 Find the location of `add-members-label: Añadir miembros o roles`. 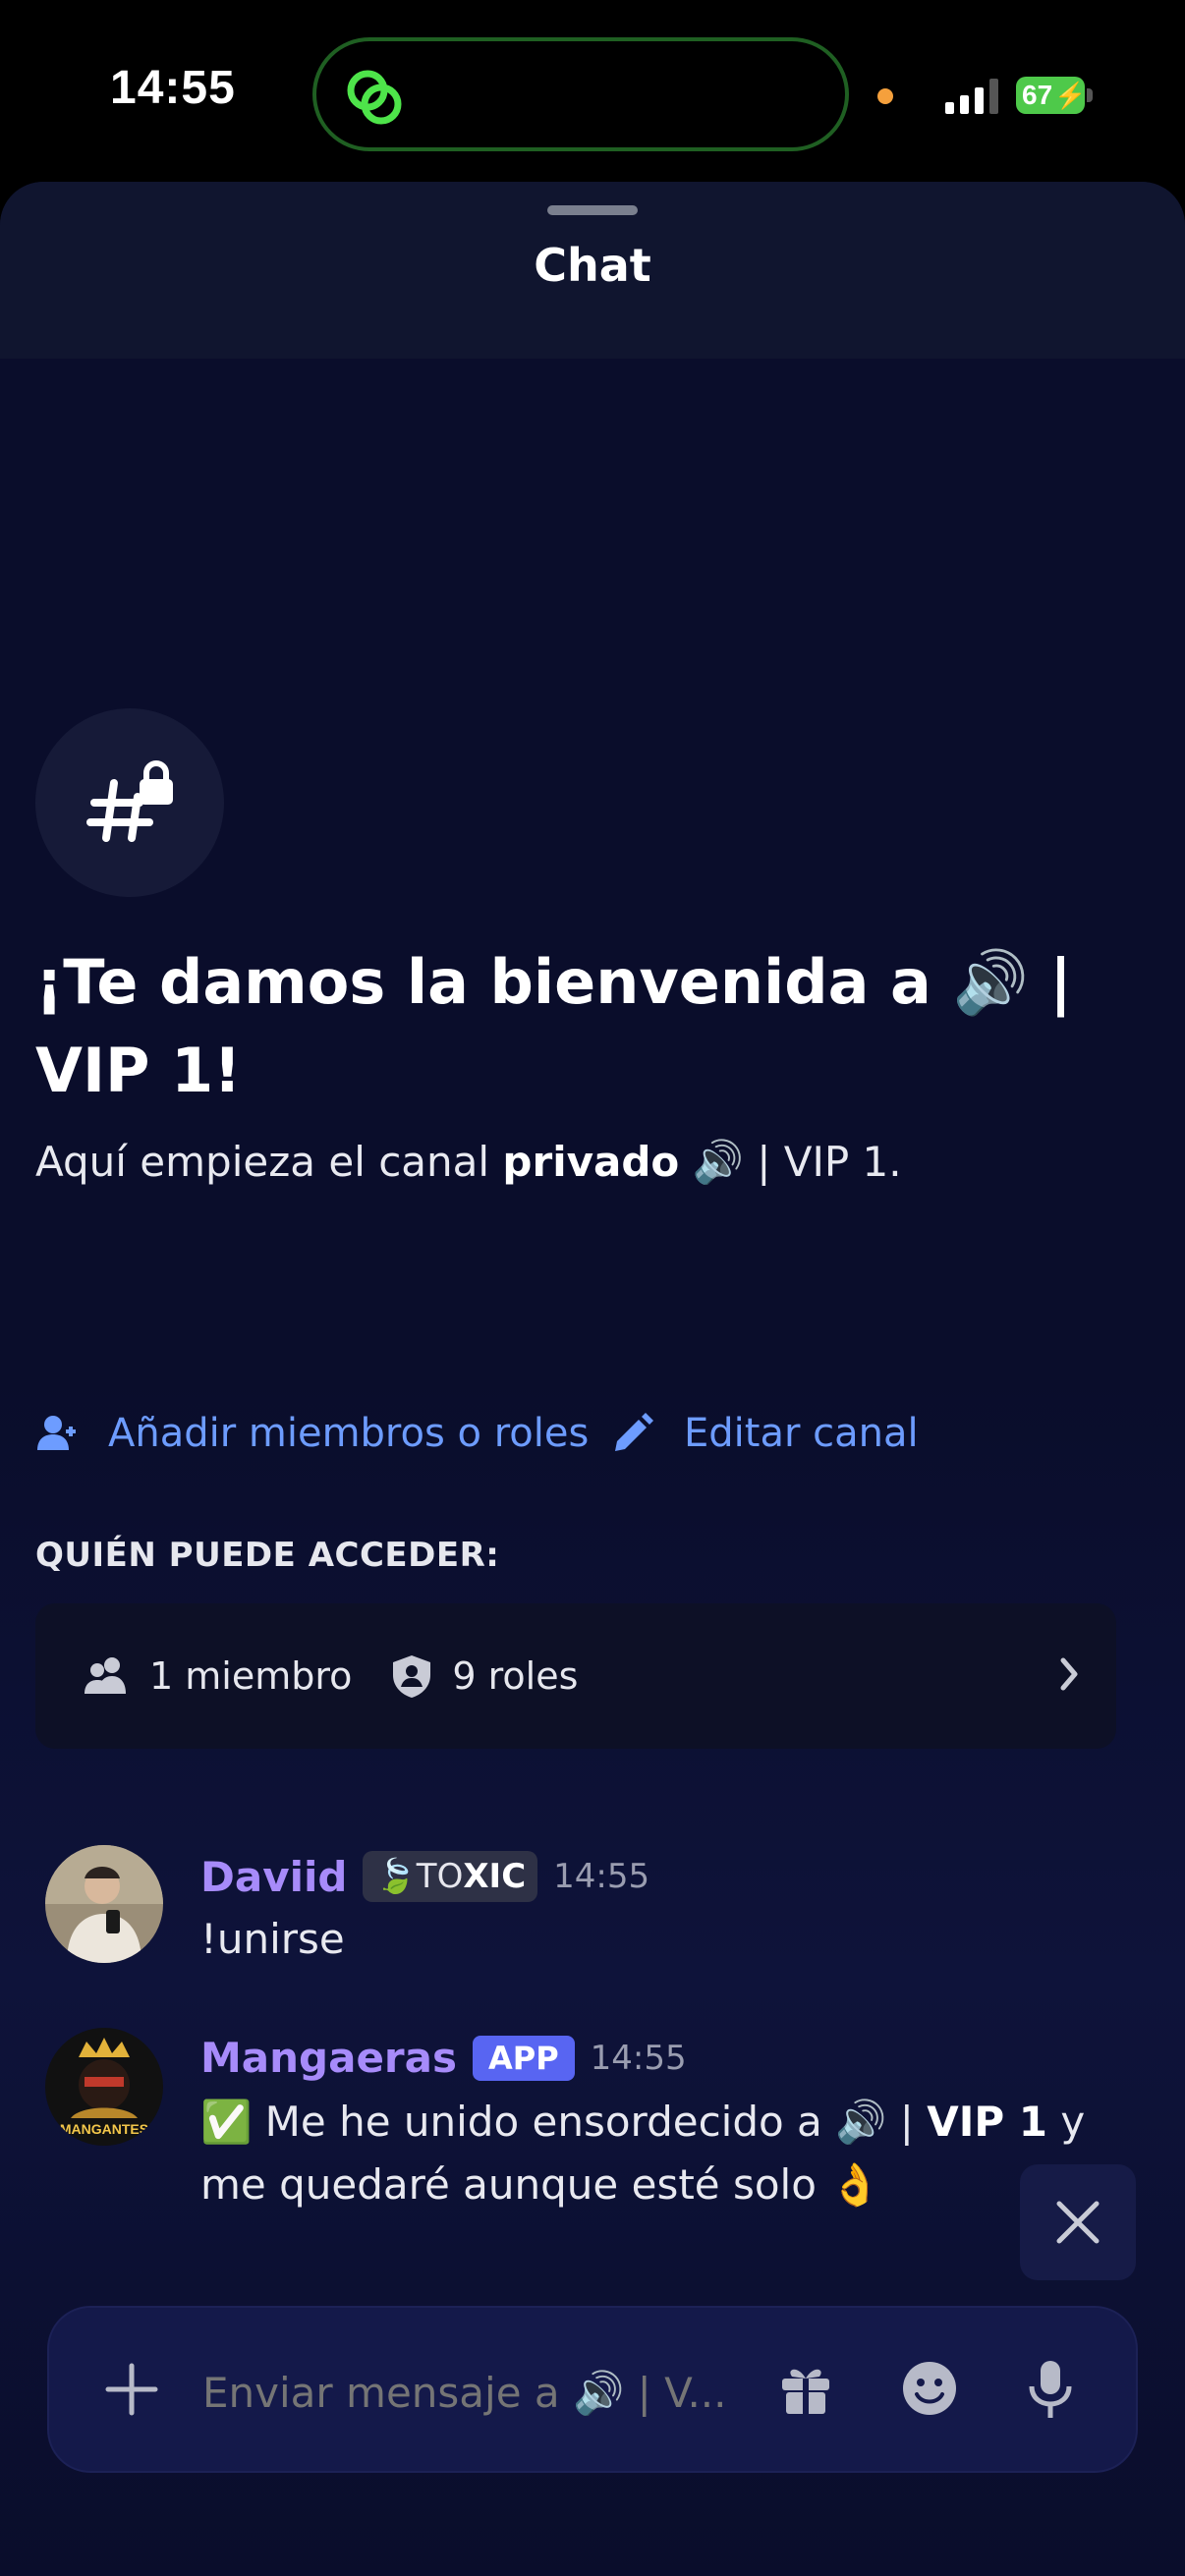

add-members-label: Añadir miembros o roles is located at coordinates (349, 1433).